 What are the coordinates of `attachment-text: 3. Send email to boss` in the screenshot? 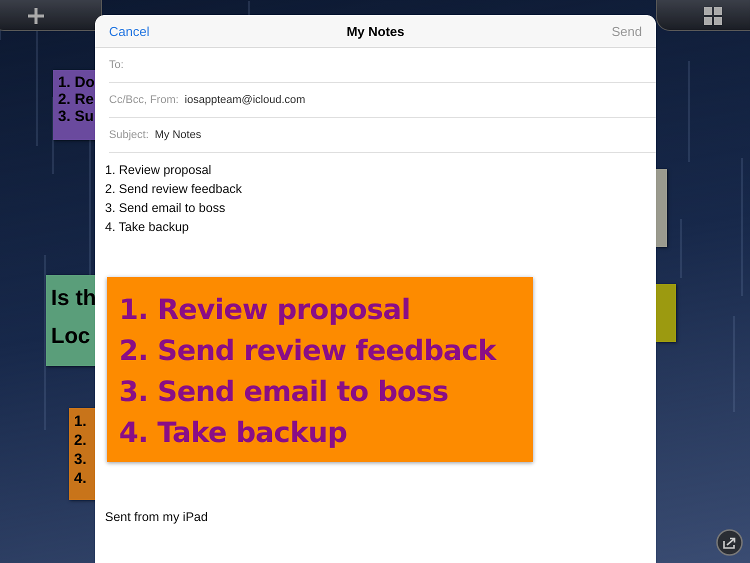 It's located at (283, 392).